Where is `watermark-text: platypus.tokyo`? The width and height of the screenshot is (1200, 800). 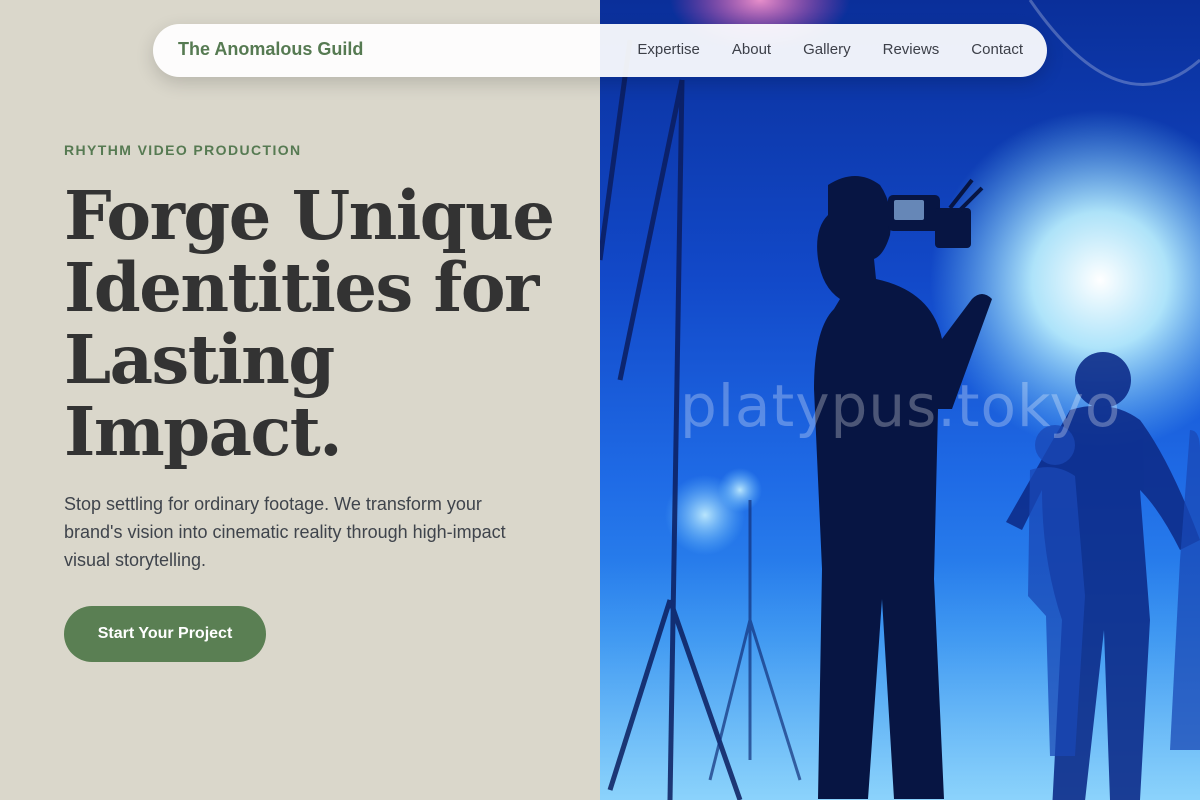 watermark-text: platypus.tokyo is located at coordinates (901, 406).